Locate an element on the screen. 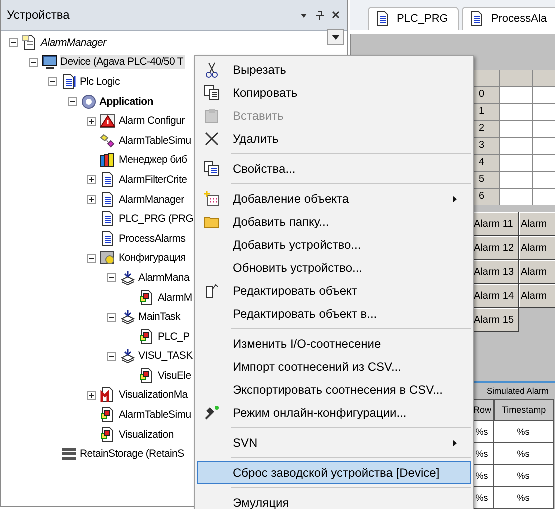  tree-item: PLC_PRG (PRG is located at coordinates (156, 219).